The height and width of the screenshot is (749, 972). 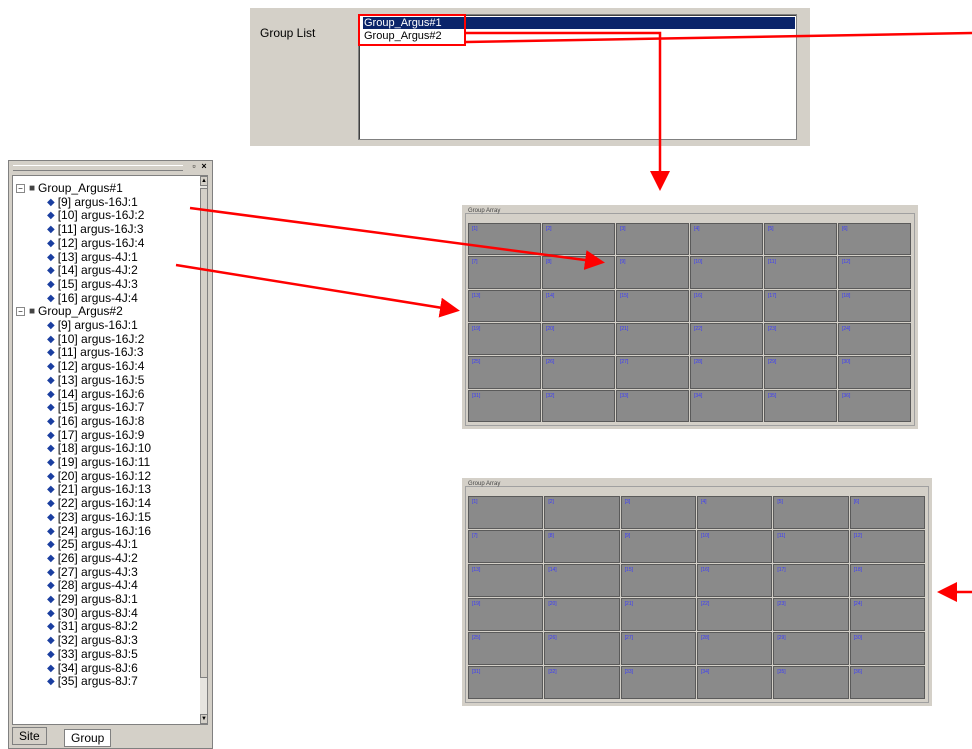 I want to click on arrow-list-right, so click(x=718, y=37).